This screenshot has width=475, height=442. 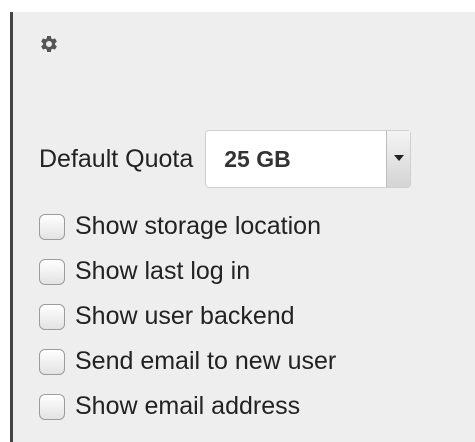 What do you see at coordinates (52, 316) in the screenshot?
I see `show-user-backend-checkbox` at bounding box center [52, 316].